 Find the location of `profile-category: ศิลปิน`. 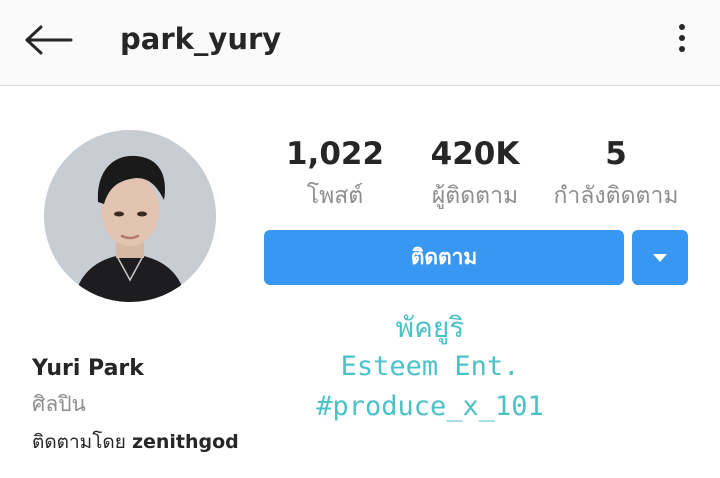

profile-category: ศิลปิน is located at coordinates (59, 404).